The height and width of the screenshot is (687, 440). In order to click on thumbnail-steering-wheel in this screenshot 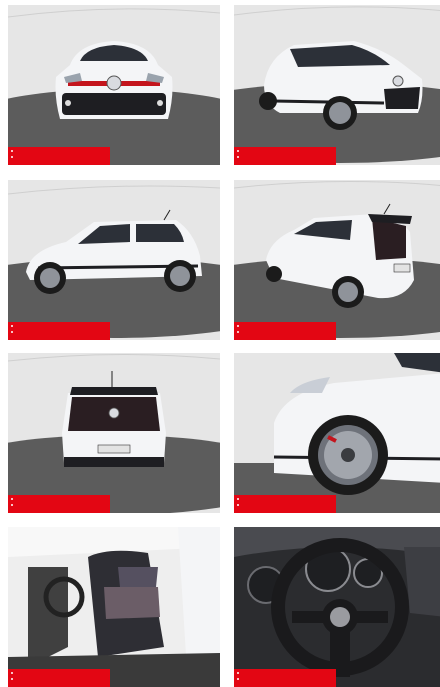, I will do `click(337, 607)`.